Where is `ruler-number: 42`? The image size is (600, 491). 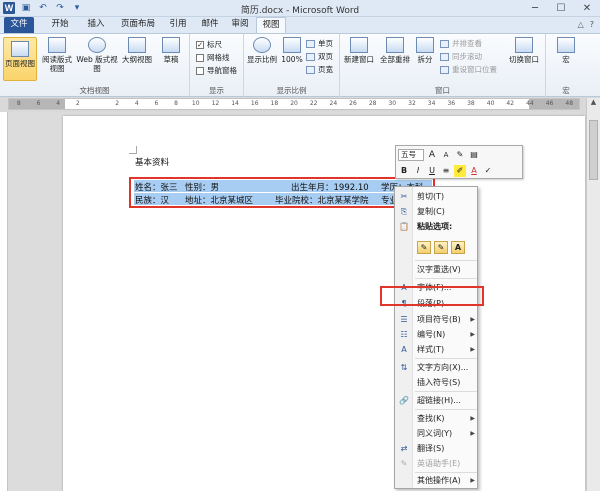 ruler-number: 42 is located at coordinates (510, 103).